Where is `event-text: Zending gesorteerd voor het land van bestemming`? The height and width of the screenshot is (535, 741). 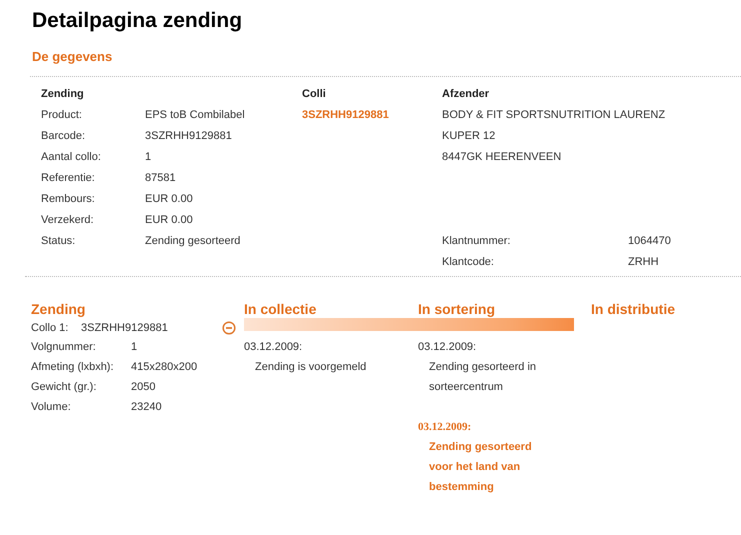
event-text: Zending gesorteerd voor het land van bestemming is located at coordinates (480, 467).